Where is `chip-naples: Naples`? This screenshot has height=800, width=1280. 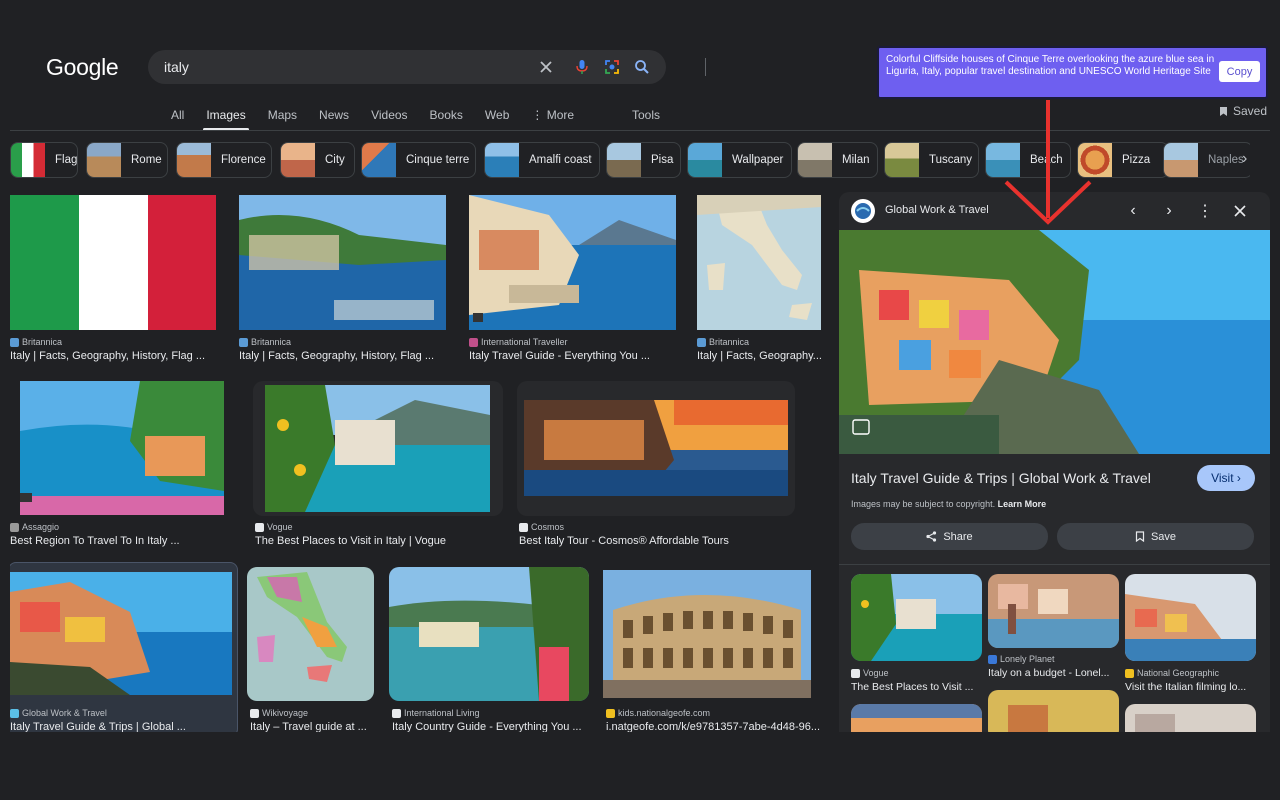
chip-naples: Naples is located at coordinates (1206, 160).